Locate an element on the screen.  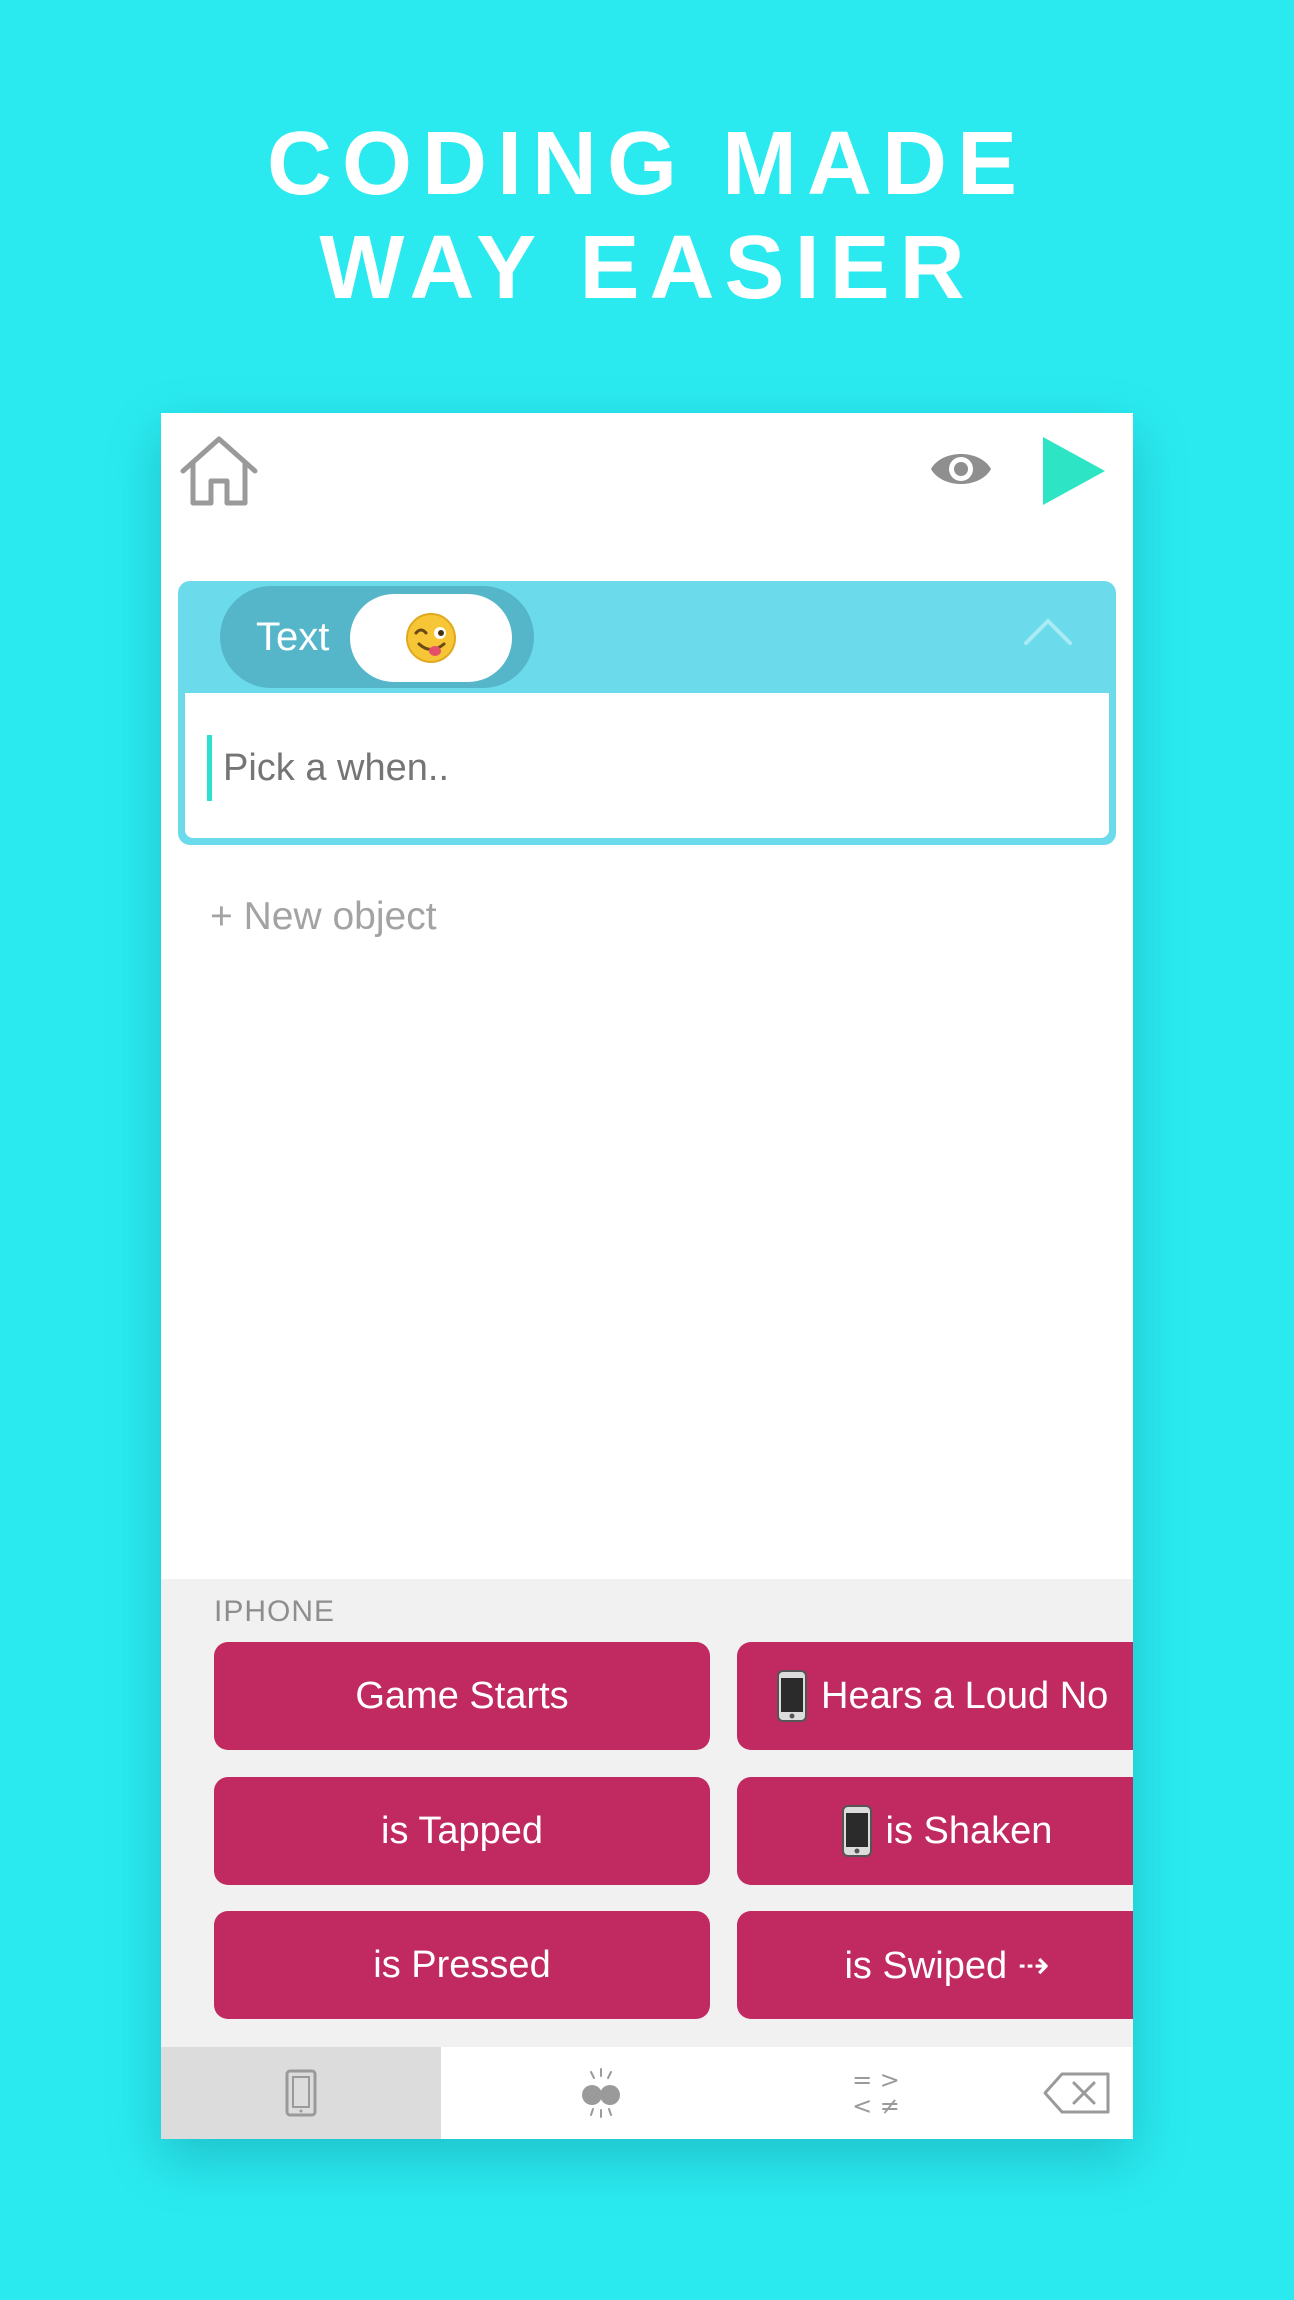
chip-label: is Shaken is located at coordinates (969, 1830).